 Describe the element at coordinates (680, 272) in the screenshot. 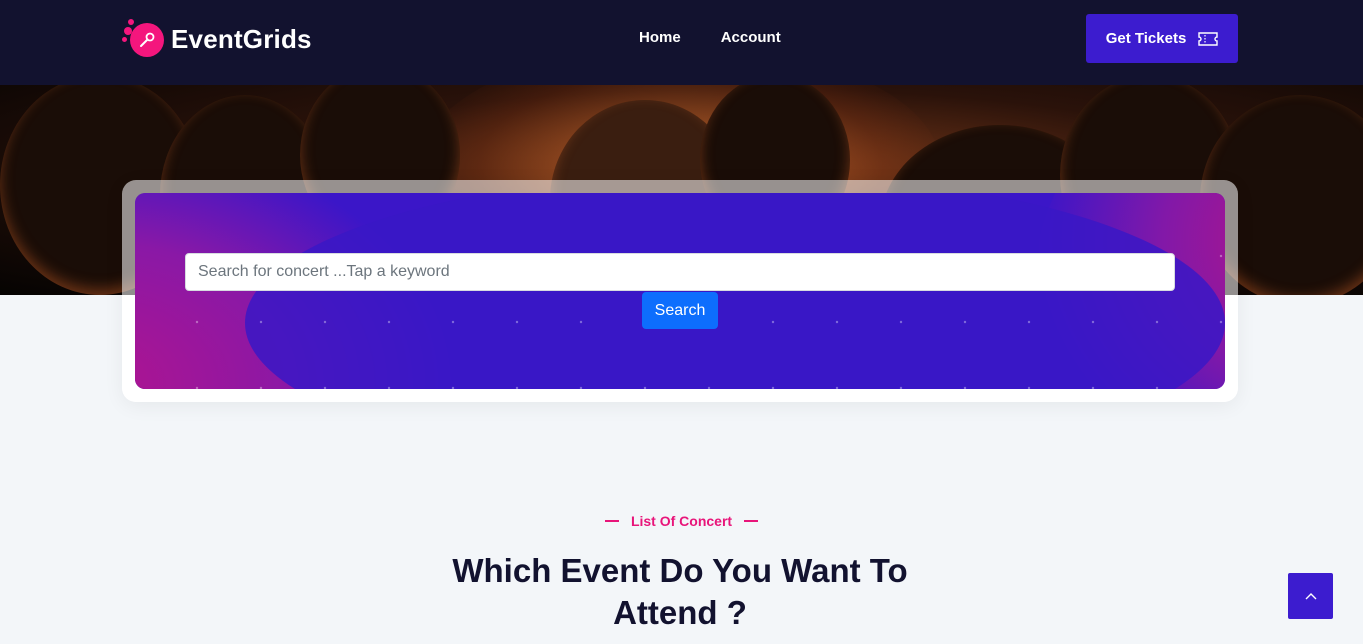

I see `search-input` at that location.